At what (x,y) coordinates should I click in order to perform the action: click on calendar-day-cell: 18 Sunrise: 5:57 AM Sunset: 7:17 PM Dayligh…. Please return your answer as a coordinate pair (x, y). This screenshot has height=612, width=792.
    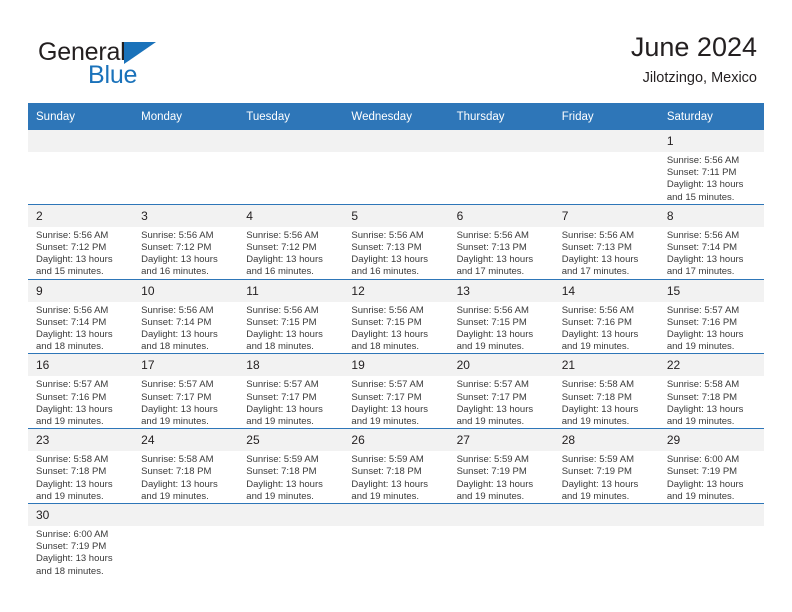
    Looking at the image, I should click on (291, 391).